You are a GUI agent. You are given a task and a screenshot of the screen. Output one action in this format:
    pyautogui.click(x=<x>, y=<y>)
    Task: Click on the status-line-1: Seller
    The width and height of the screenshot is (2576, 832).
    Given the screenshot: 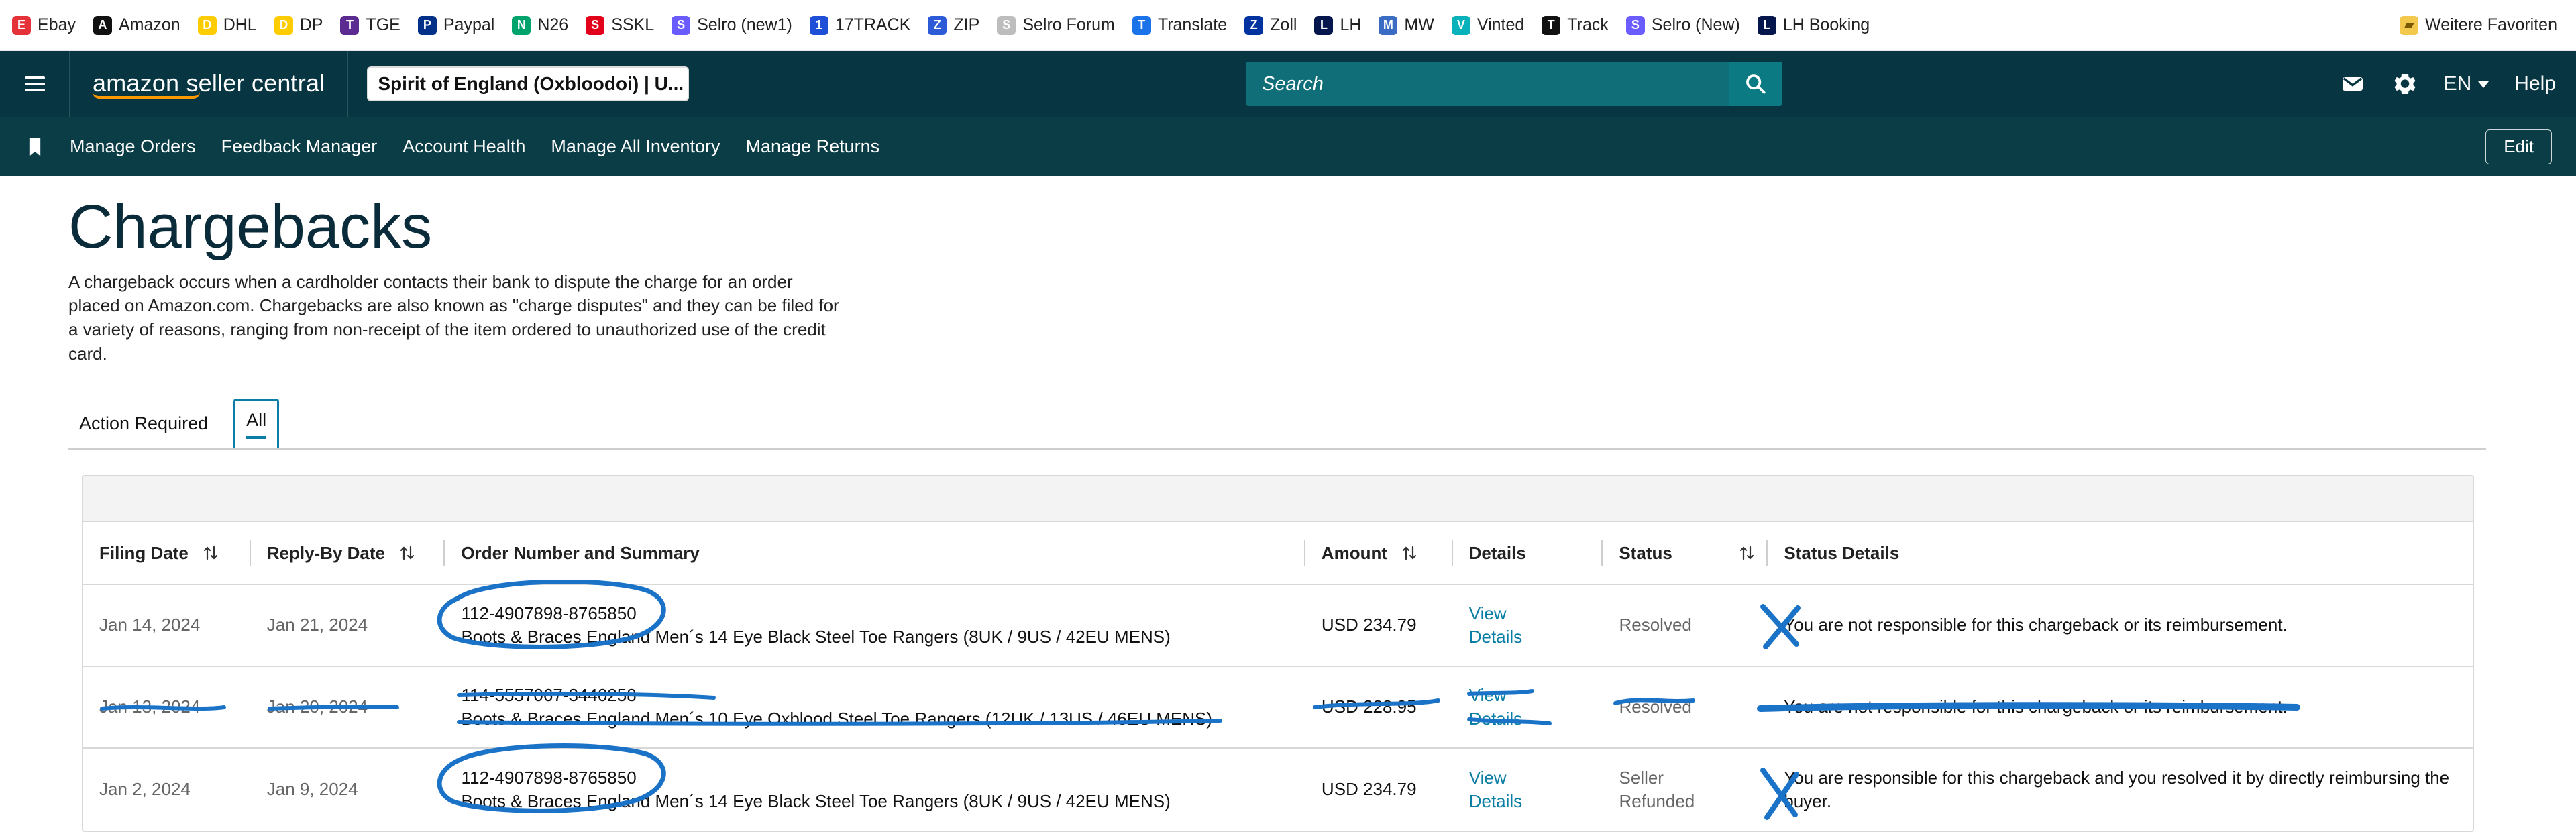 What is the action you would take?
    pyautogui.click(x=1641, y=778)
    